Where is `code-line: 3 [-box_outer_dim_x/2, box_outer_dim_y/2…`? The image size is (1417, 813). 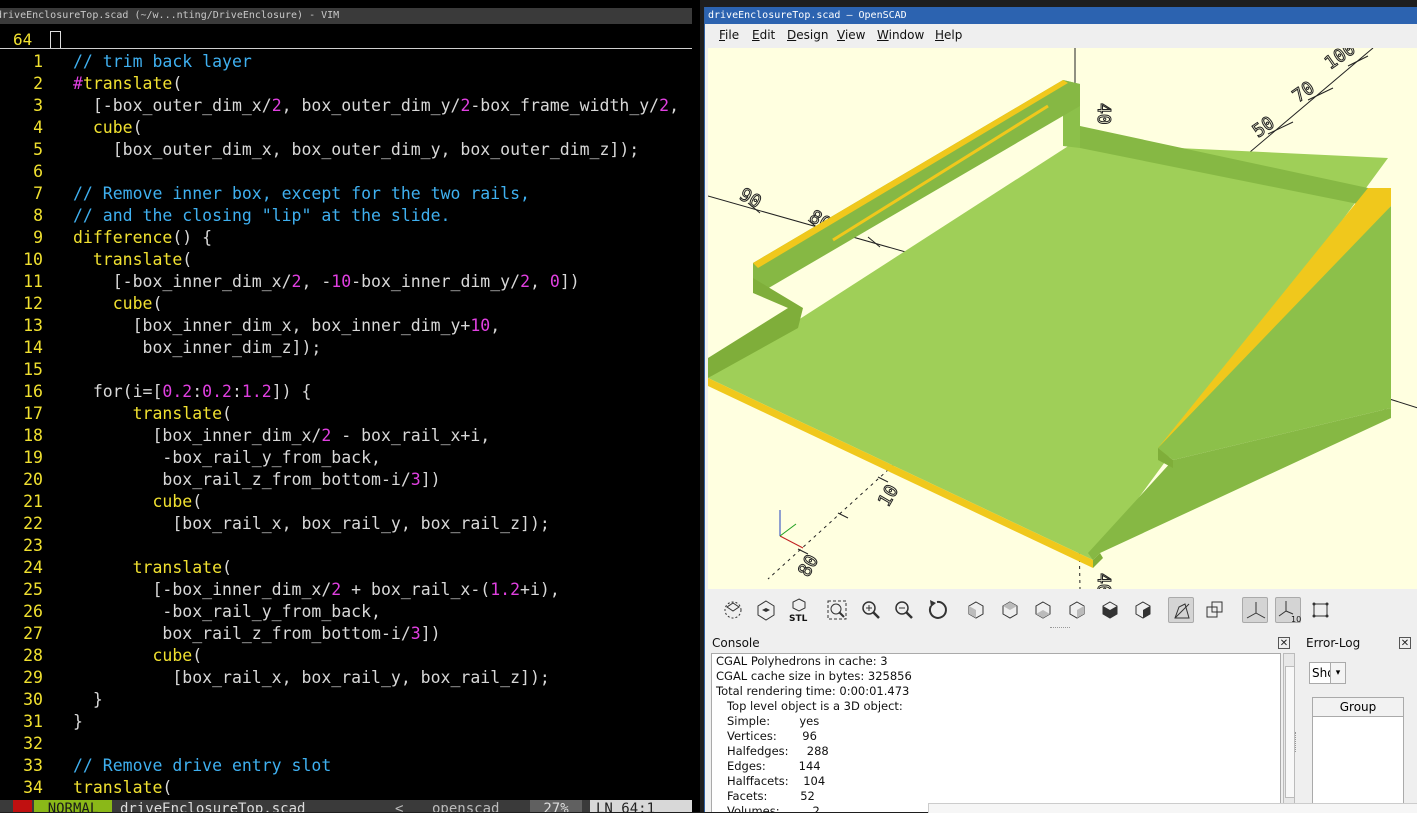 code-line: 3 [-box_outer_dim_x/2, box_outer_dim_y/2… is located at coordinates (350, 107).